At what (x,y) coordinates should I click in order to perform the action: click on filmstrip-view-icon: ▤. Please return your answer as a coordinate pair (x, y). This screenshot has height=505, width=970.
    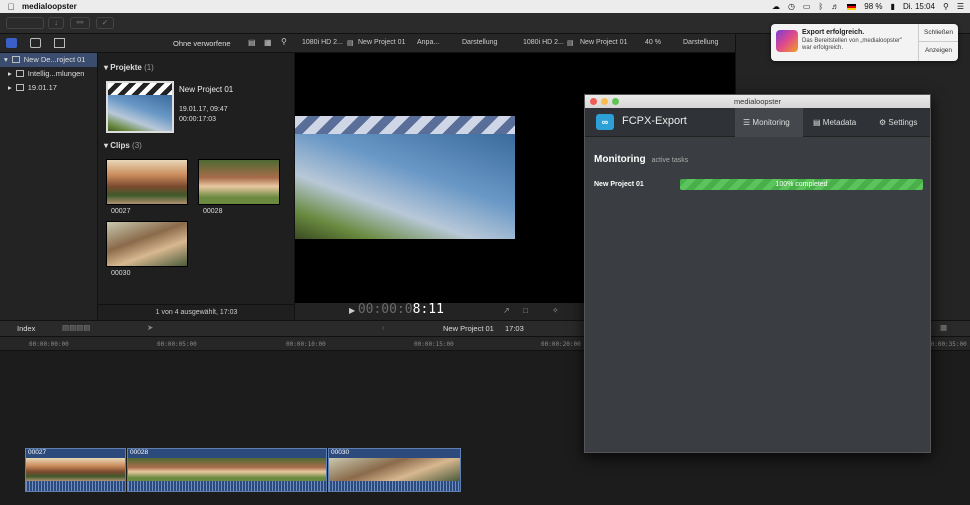
    Looking at the image, I should click on (252, 42).